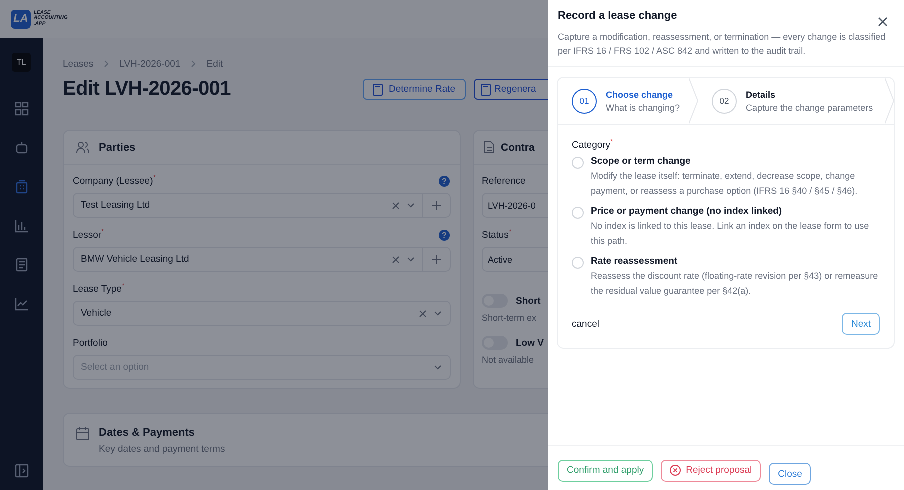  What do you see at coordinates (641, 162) in the screenshot?
I see `option-title: Scope or term change` at bounding box center [641, 162].